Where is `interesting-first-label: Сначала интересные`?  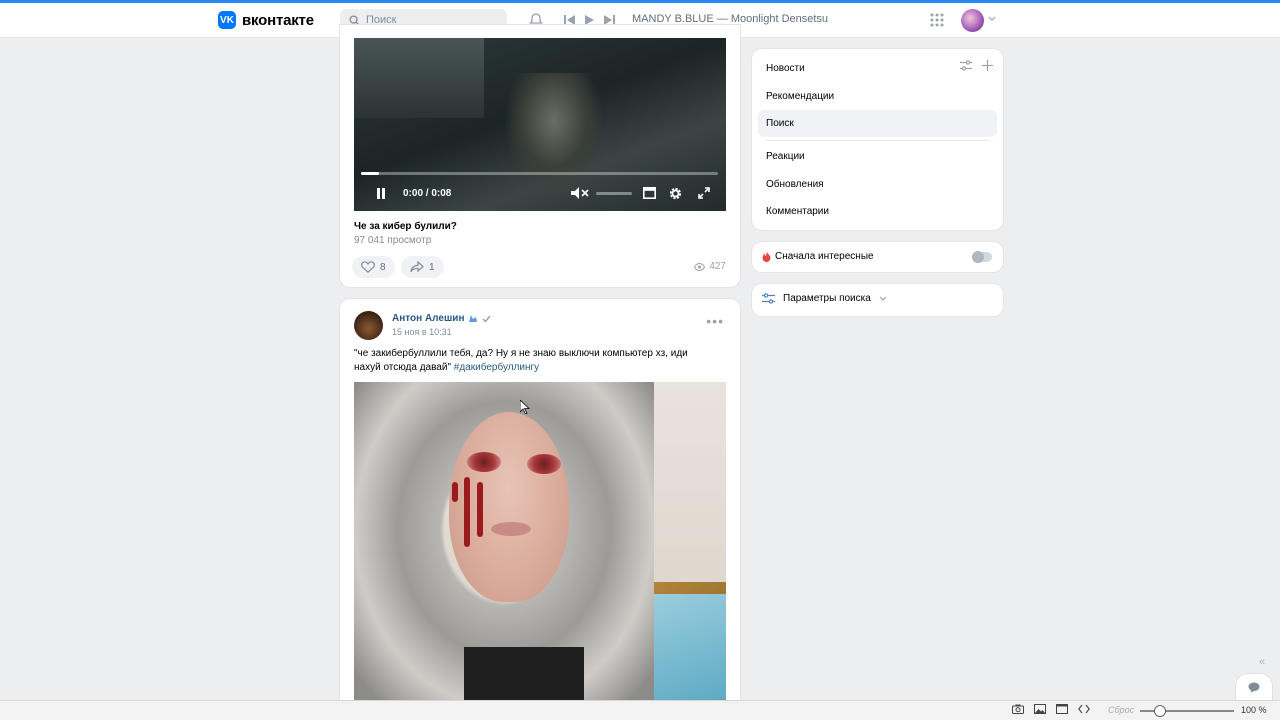
interesting-first-label: Сначала интересные is located at coordinates (818, 256).